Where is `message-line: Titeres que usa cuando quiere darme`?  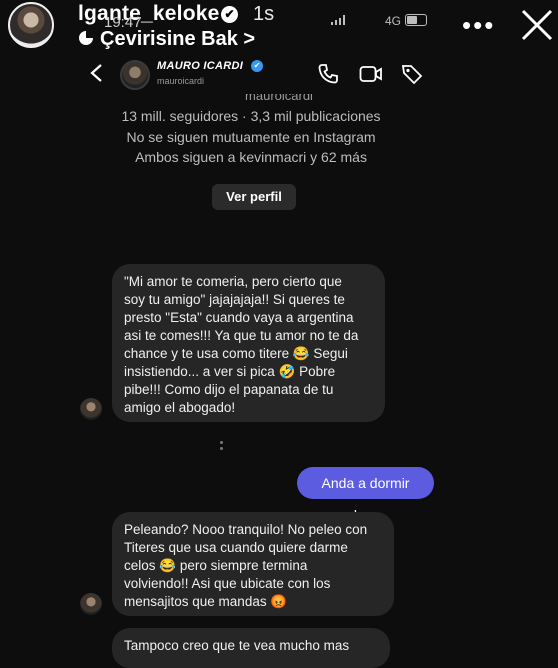 message-line: Titeres que usa cuando quiere darme is located at coordinates (236, 547).